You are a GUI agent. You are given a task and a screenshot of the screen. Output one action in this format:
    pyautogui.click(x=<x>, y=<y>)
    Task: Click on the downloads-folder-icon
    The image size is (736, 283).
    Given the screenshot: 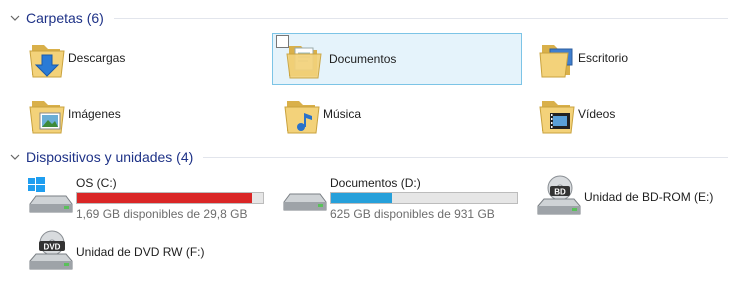 What is the action you would take?
    pyautogui.click(x=48, y=59)
    